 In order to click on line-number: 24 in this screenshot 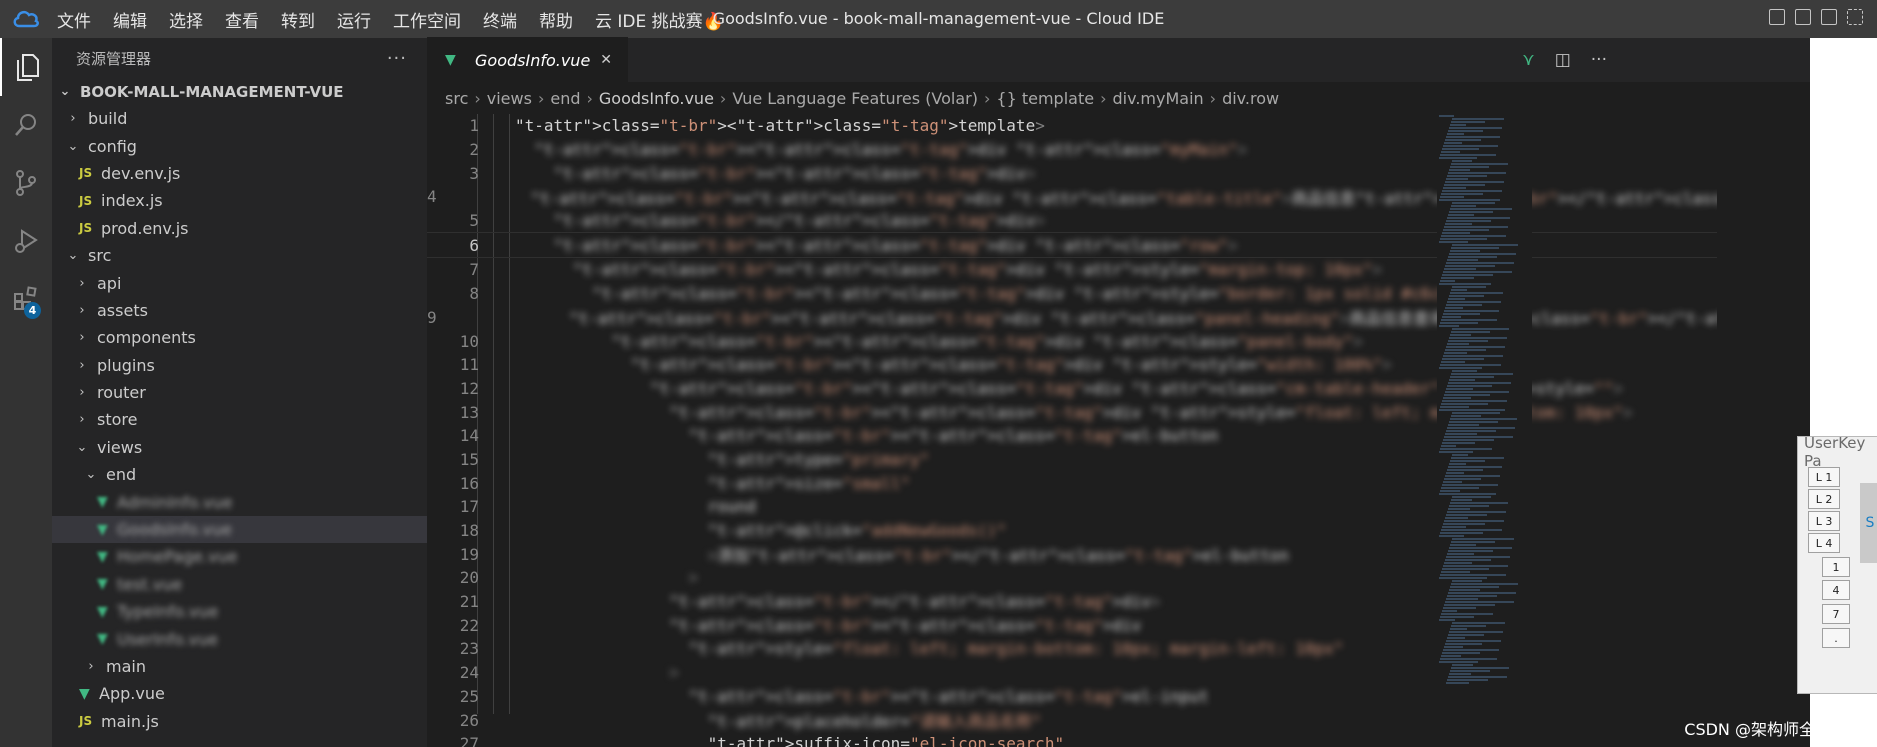, I will do `click(469, 673)`.